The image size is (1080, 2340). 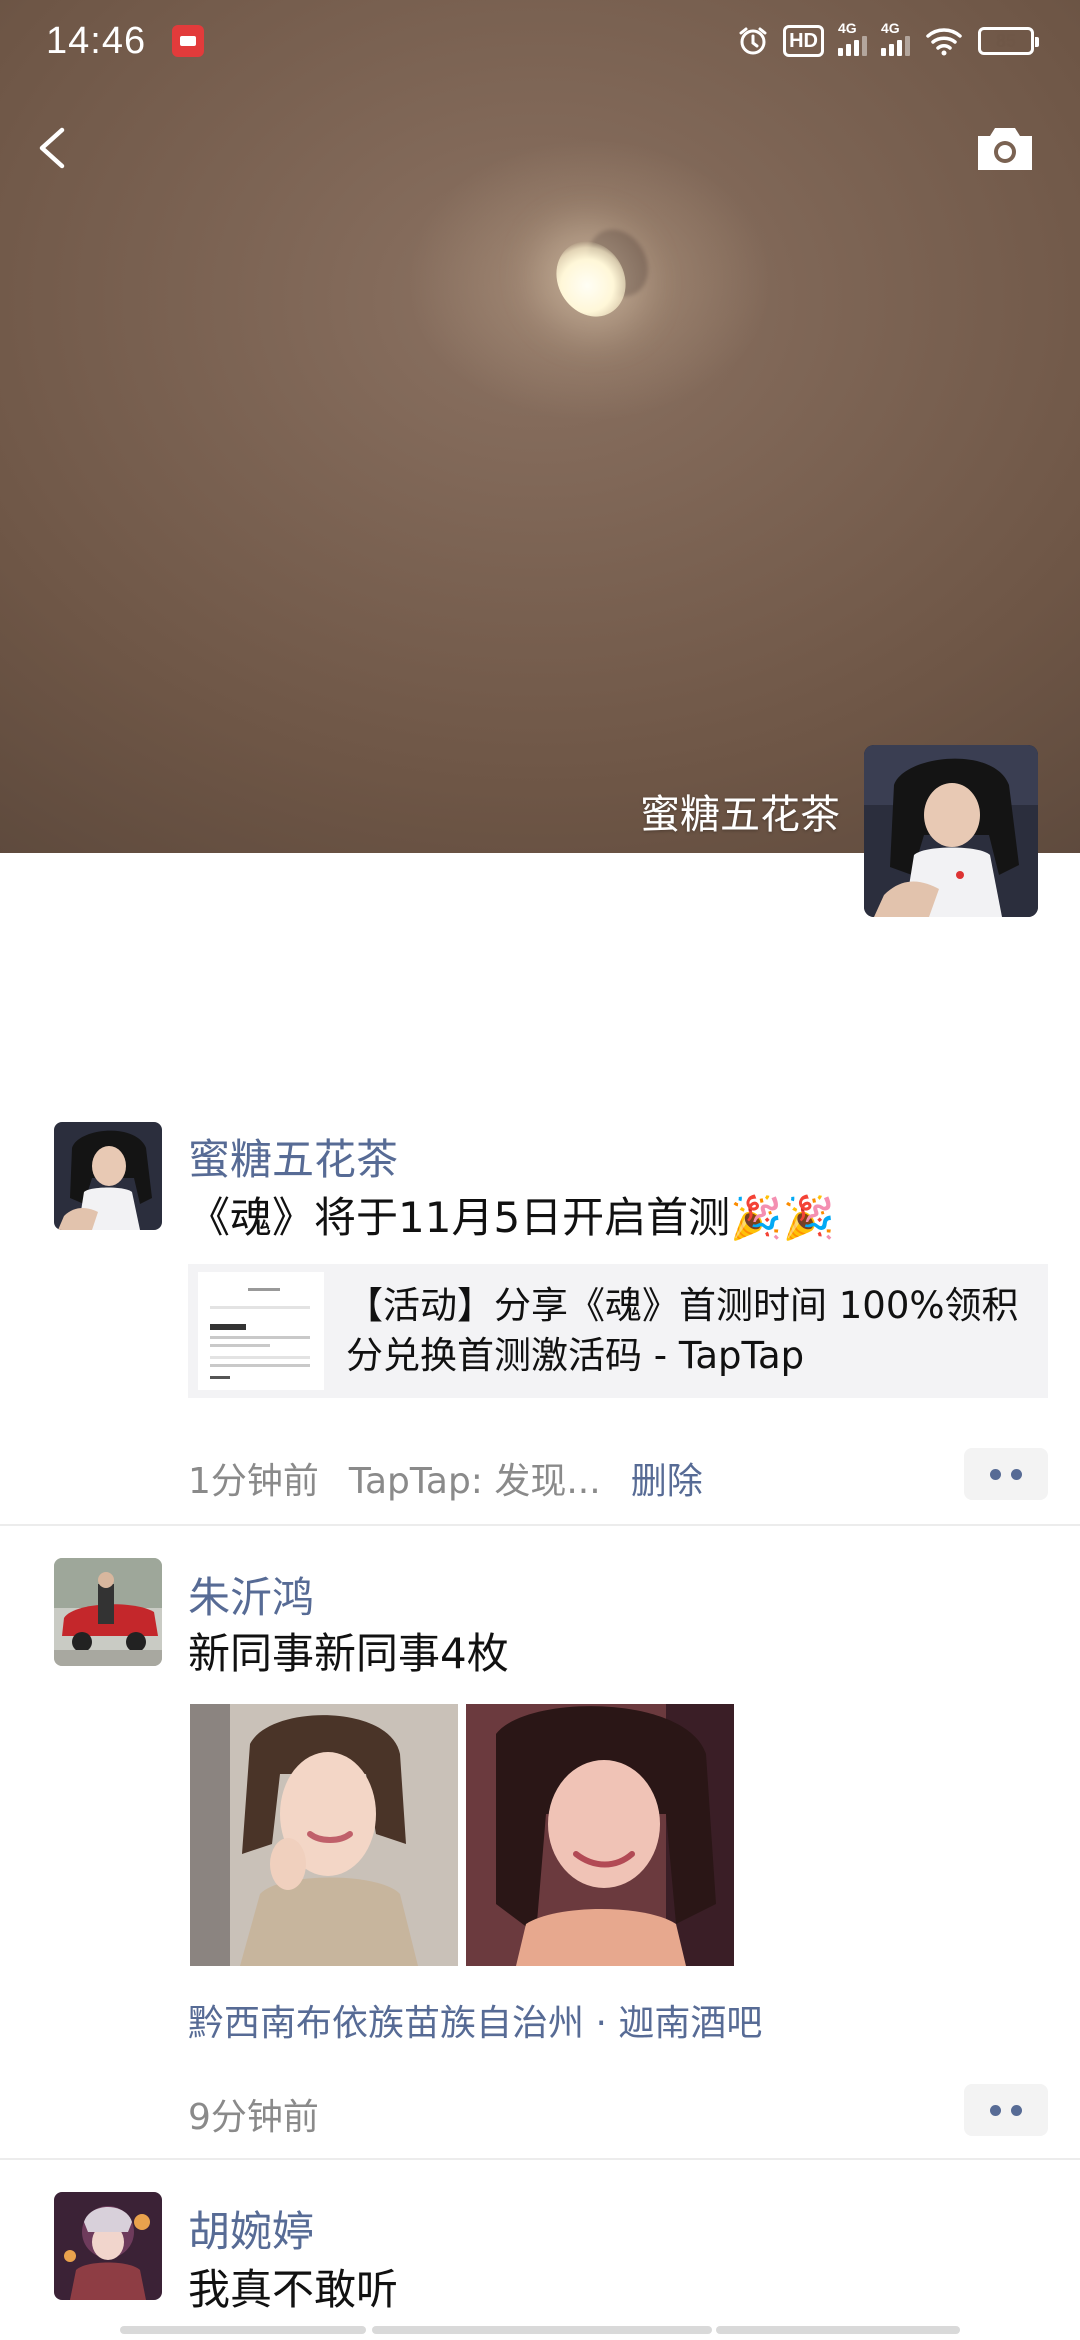 I want to click on shared-link-card: 【活动】分享《魂》首测时间 100%领积分兑换首测激活码 - TapTap, so click(x=618, y=1331).